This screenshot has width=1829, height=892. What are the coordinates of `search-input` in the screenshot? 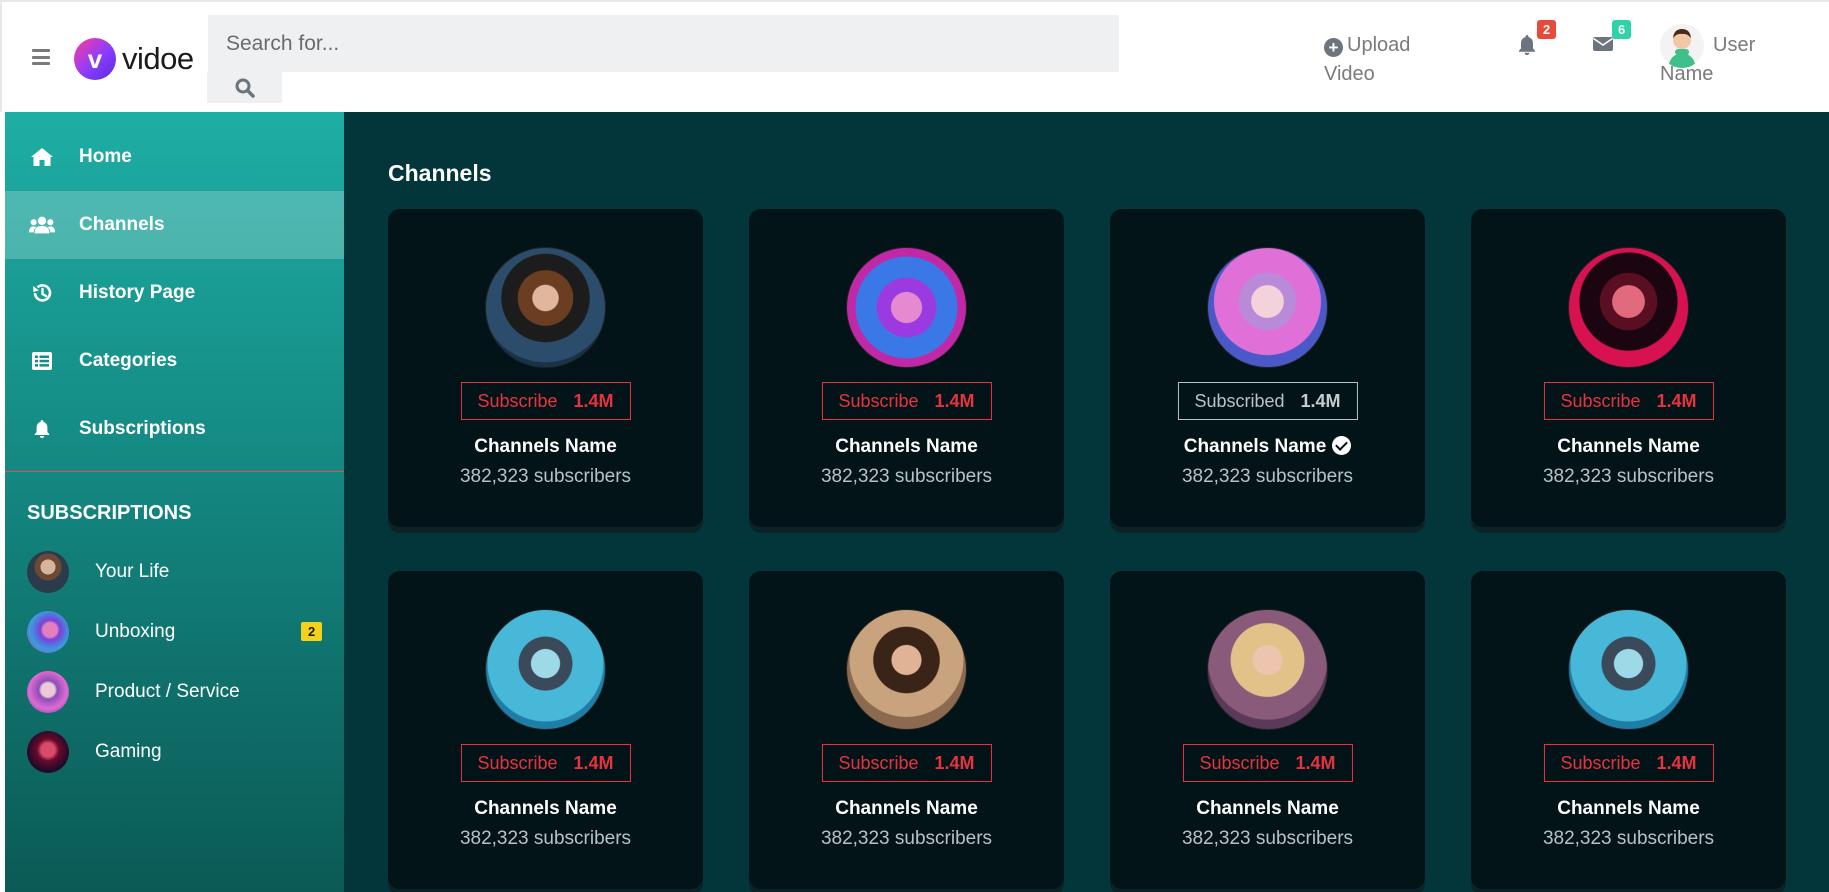 It's located at (663, 43).